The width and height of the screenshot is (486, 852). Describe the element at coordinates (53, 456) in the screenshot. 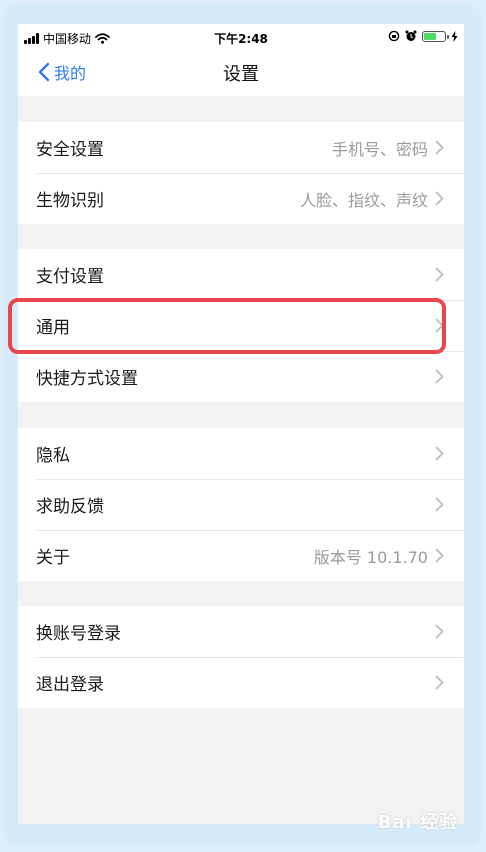

I see `row-label: 隐私` at that location.